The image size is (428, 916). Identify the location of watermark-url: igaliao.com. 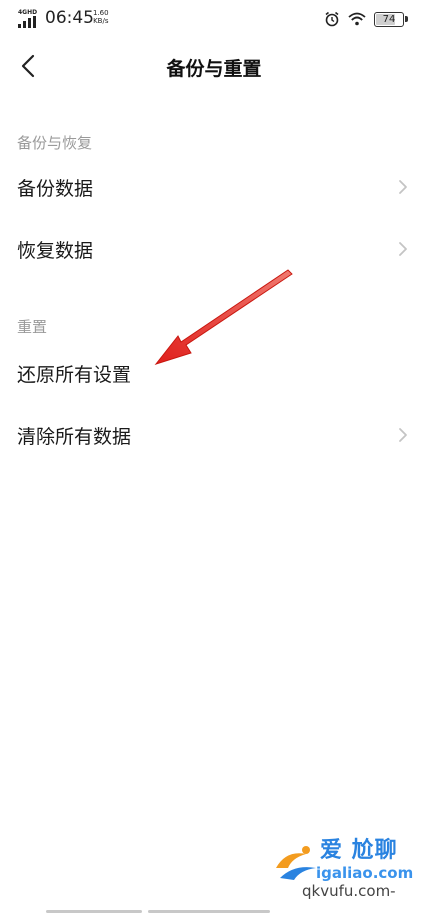
(365, 873).